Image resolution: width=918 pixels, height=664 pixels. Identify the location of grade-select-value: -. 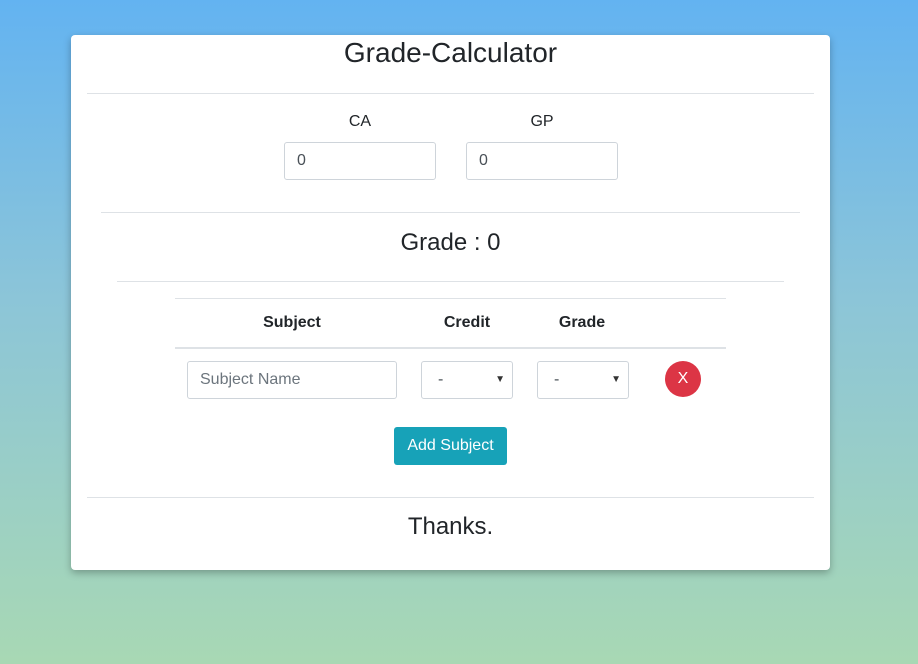
(557, 379).